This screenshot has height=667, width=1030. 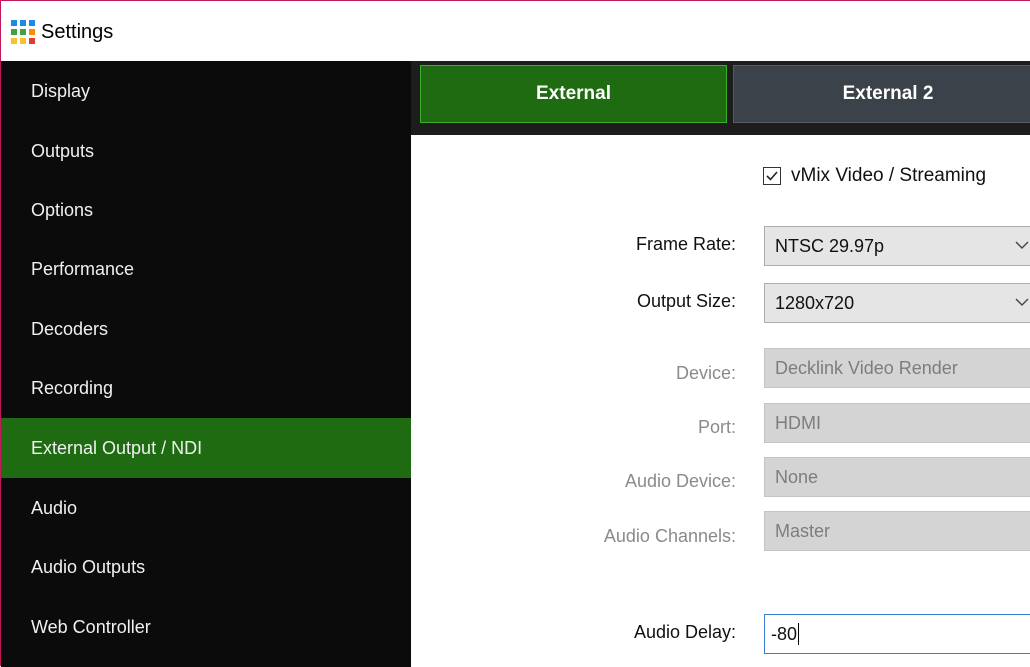 What do you see at coordinates (686, 301) in the screenshot?
I see `output-size-label: Output Size:` at bounding box center [686, 301].